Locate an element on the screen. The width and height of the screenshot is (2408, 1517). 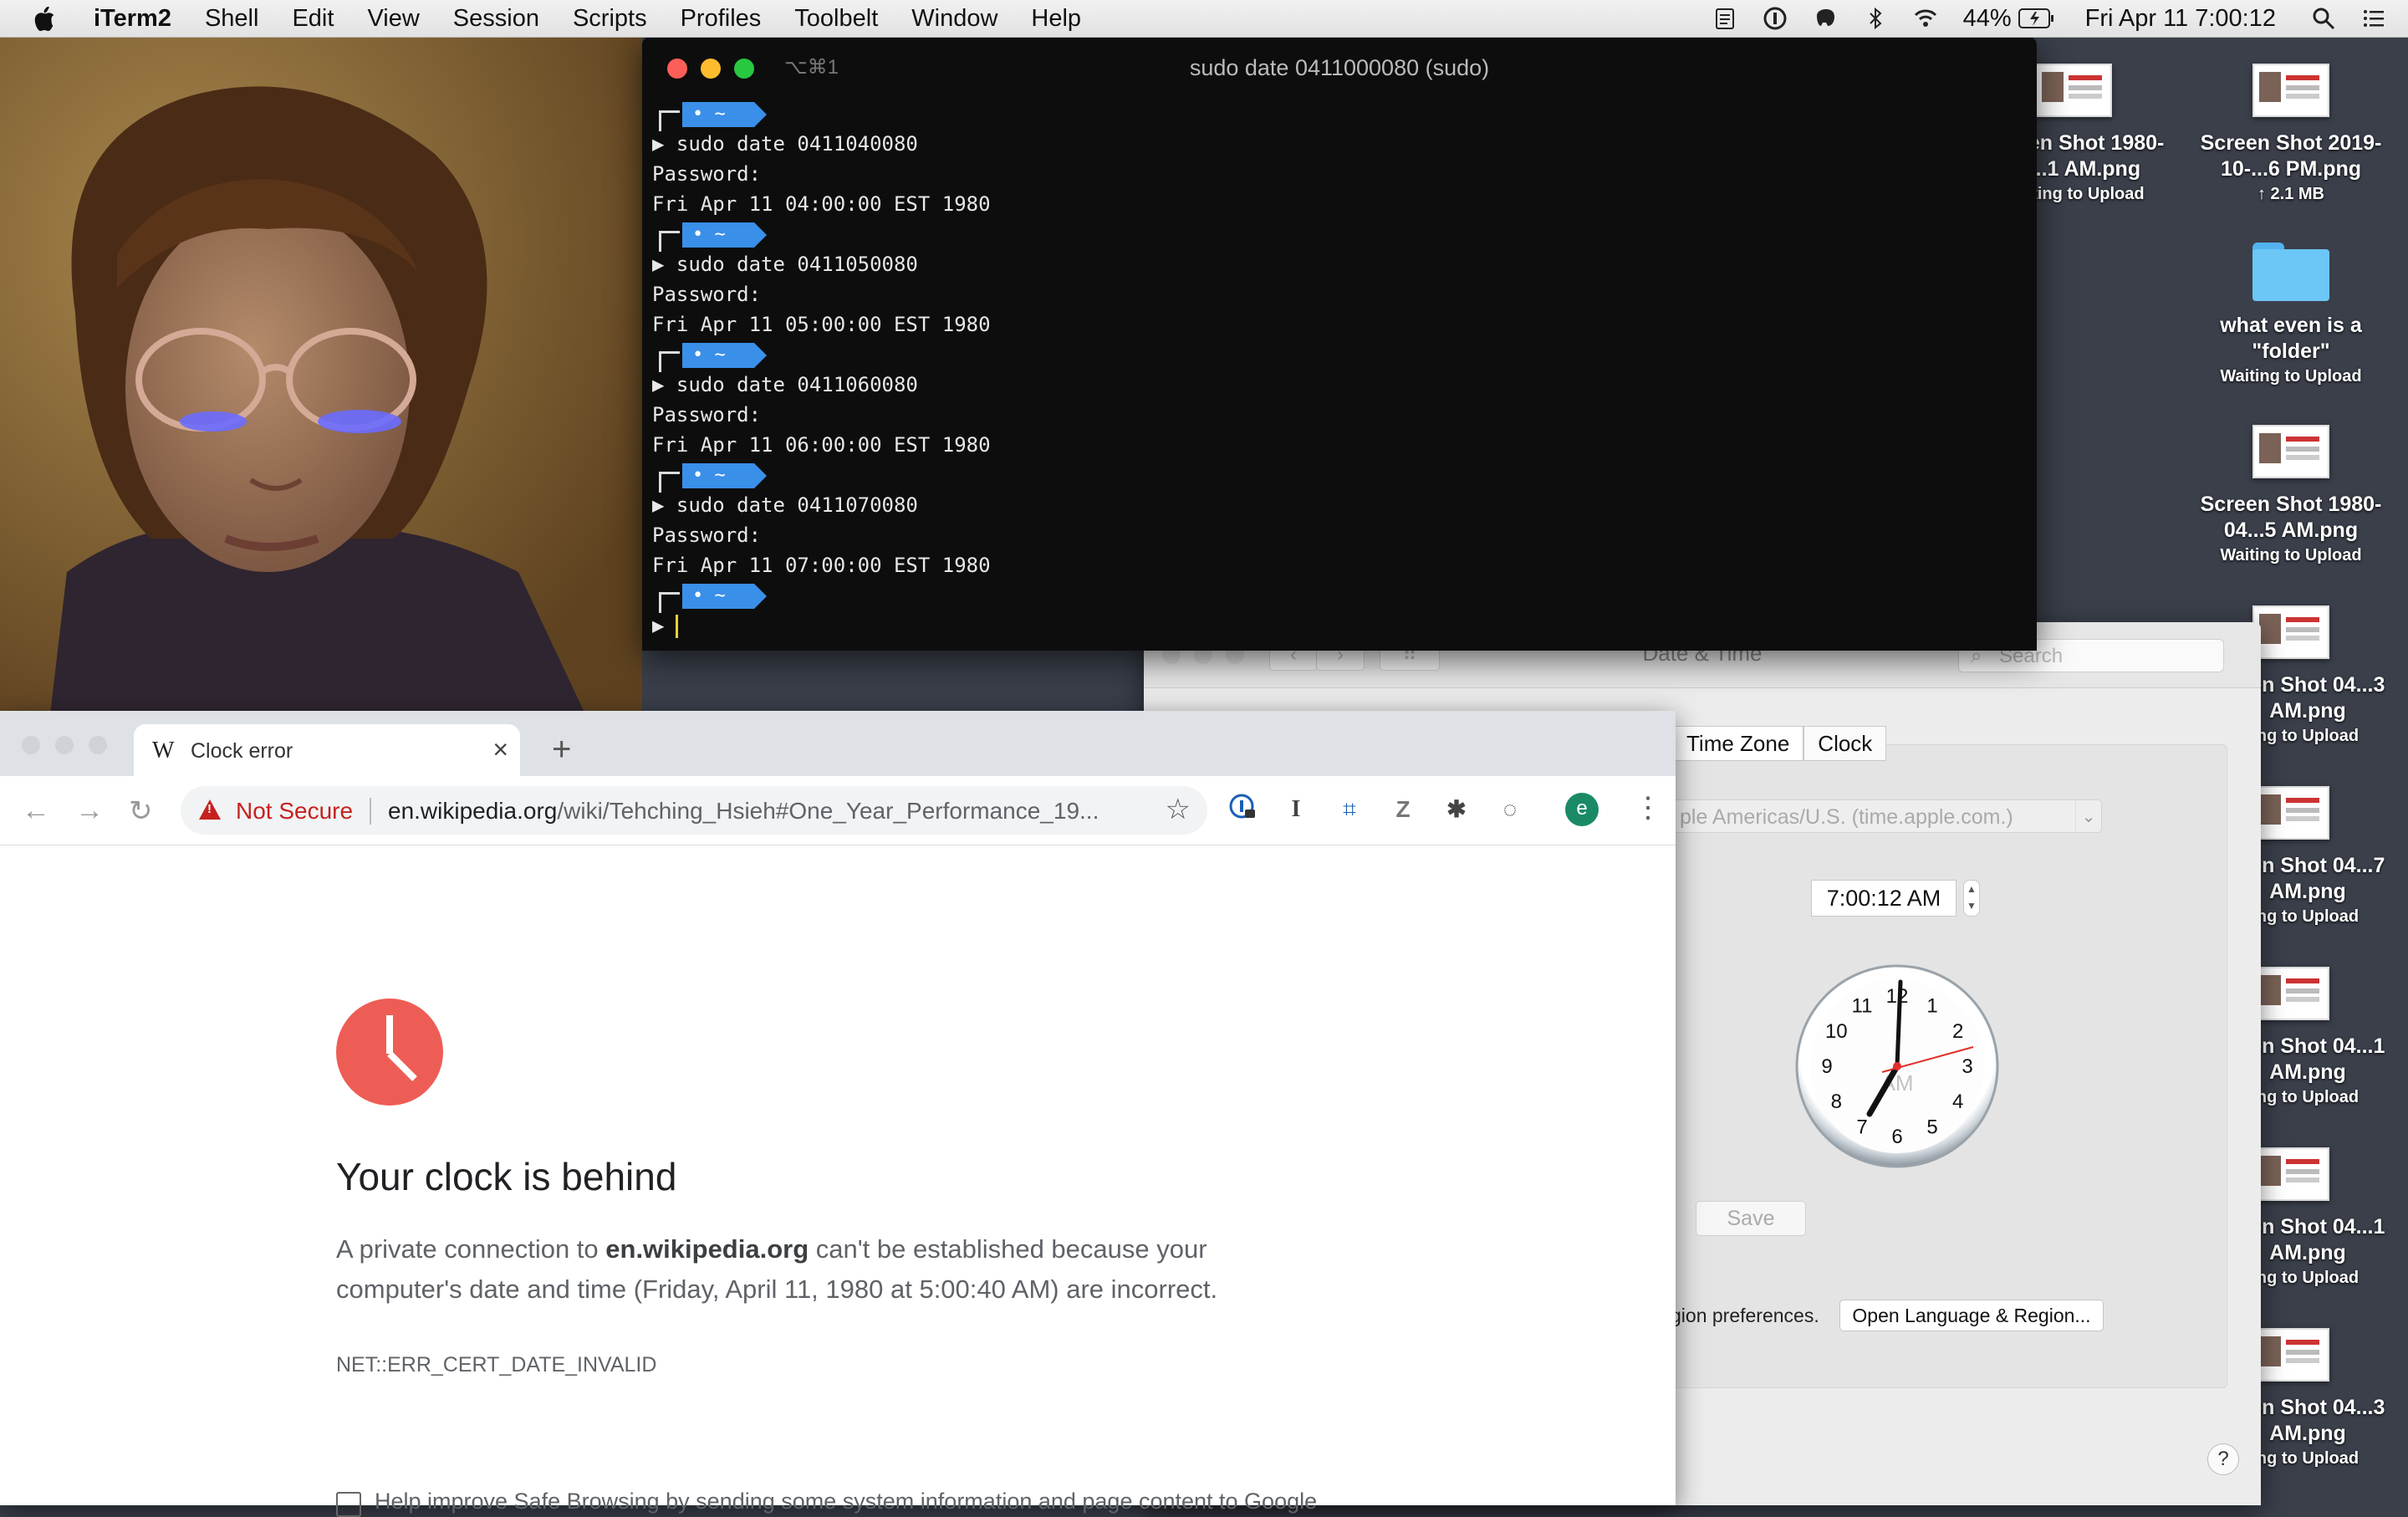
clock-numeral: 11 is located at coordinates (1863, 1006).